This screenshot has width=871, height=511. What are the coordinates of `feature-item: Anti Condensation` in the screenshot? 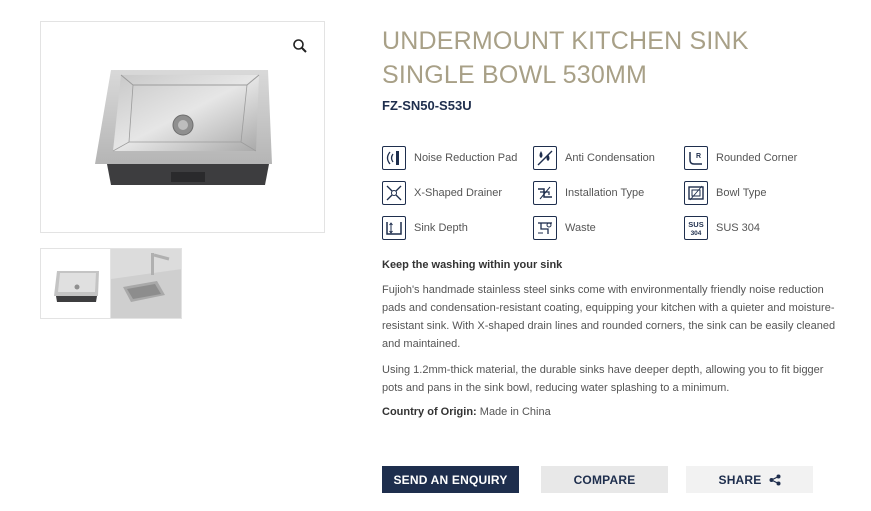 It's located at (608, 158).